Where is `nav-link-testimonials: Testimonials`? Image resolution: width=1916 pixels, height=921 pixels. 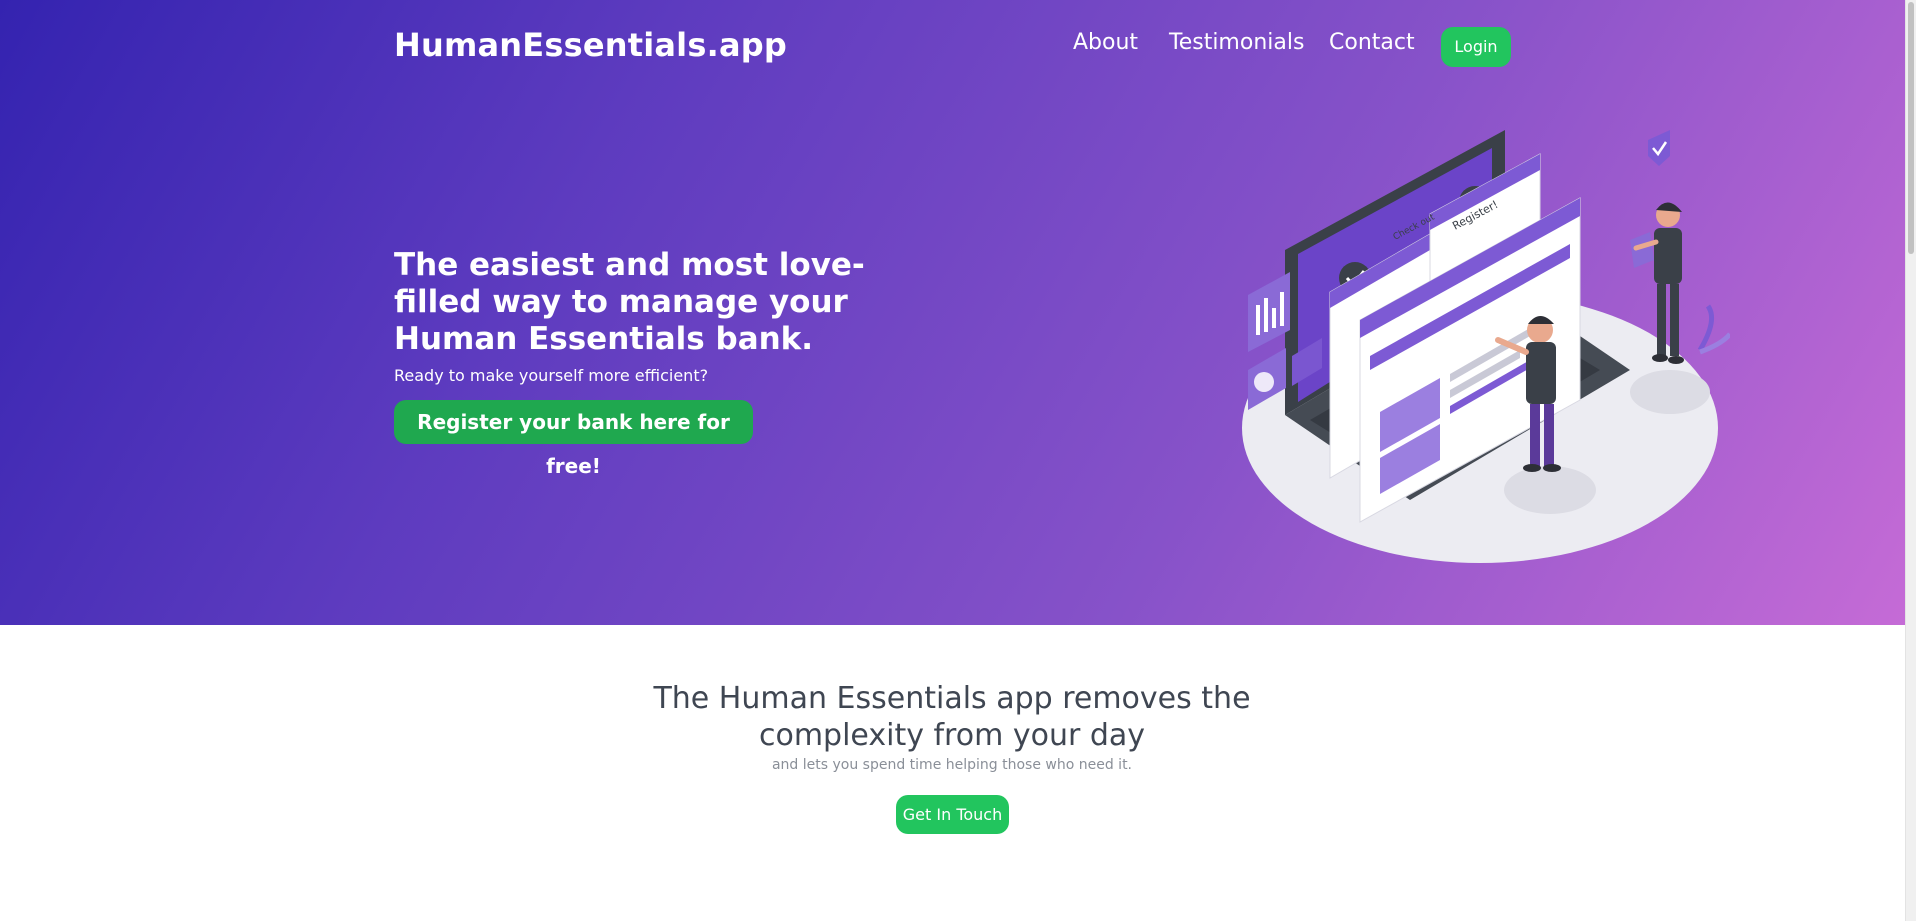
nav-link-testimonials: Testimonials is located at coordinates (1236, 42).